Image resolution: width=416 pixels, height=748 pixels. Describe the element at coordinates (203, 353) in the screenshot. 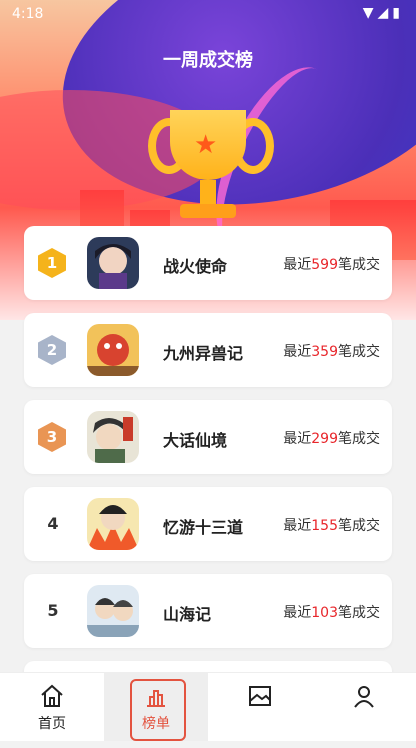

I see `game-name: 九州异兽记` at that location.